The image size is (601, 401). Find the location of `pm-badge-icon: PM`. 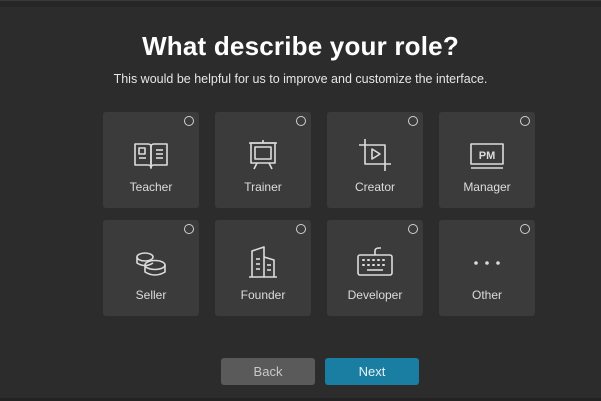

pm-badge-icon: PM is located at coordinates (487, 155).